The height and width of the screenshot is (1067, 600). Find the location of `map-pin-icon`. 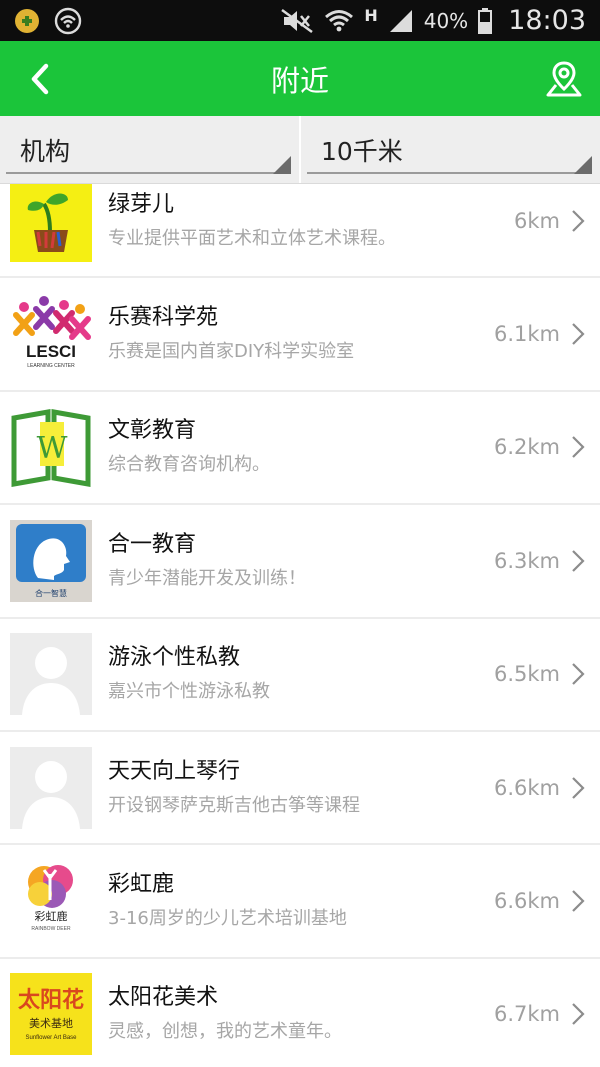

map-pin-icon is located at coordinates (564, 79).